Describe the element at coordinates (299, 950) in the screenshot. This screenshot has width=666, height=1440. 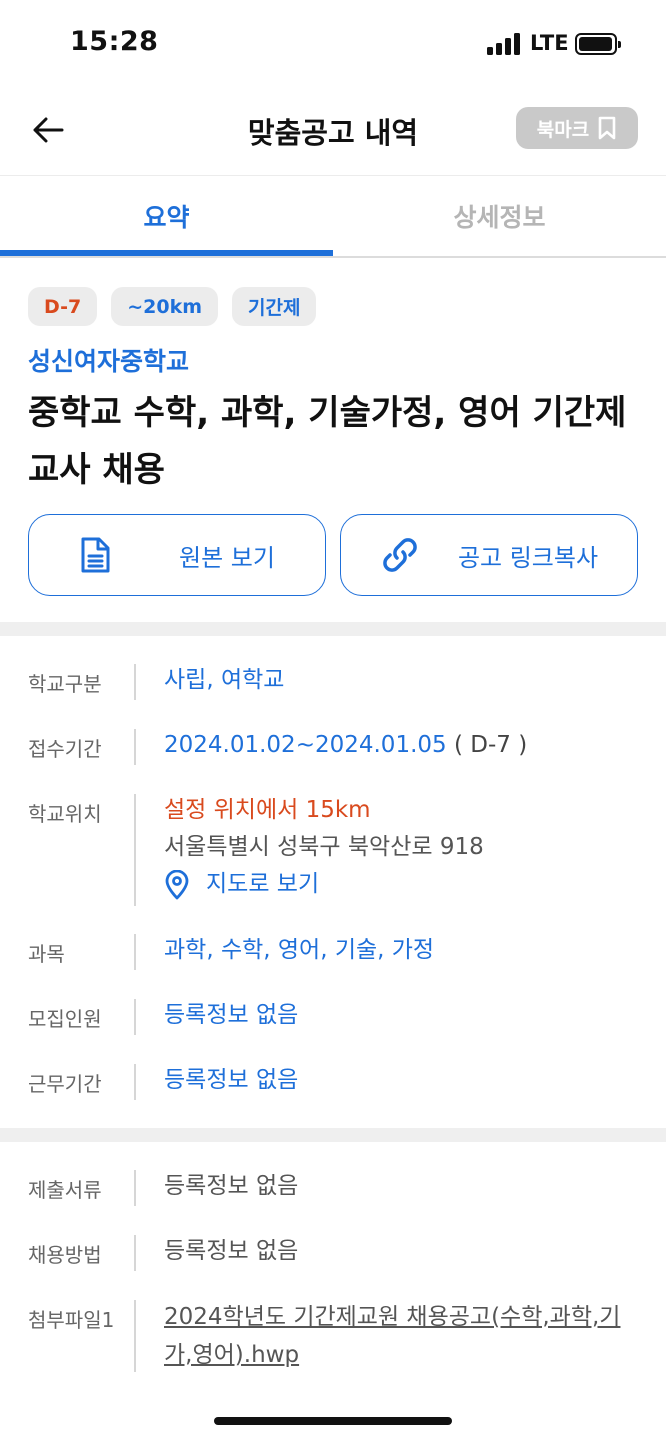
I see `info-value: 과학, 수학, 영어, 기술, 가정` at that location.